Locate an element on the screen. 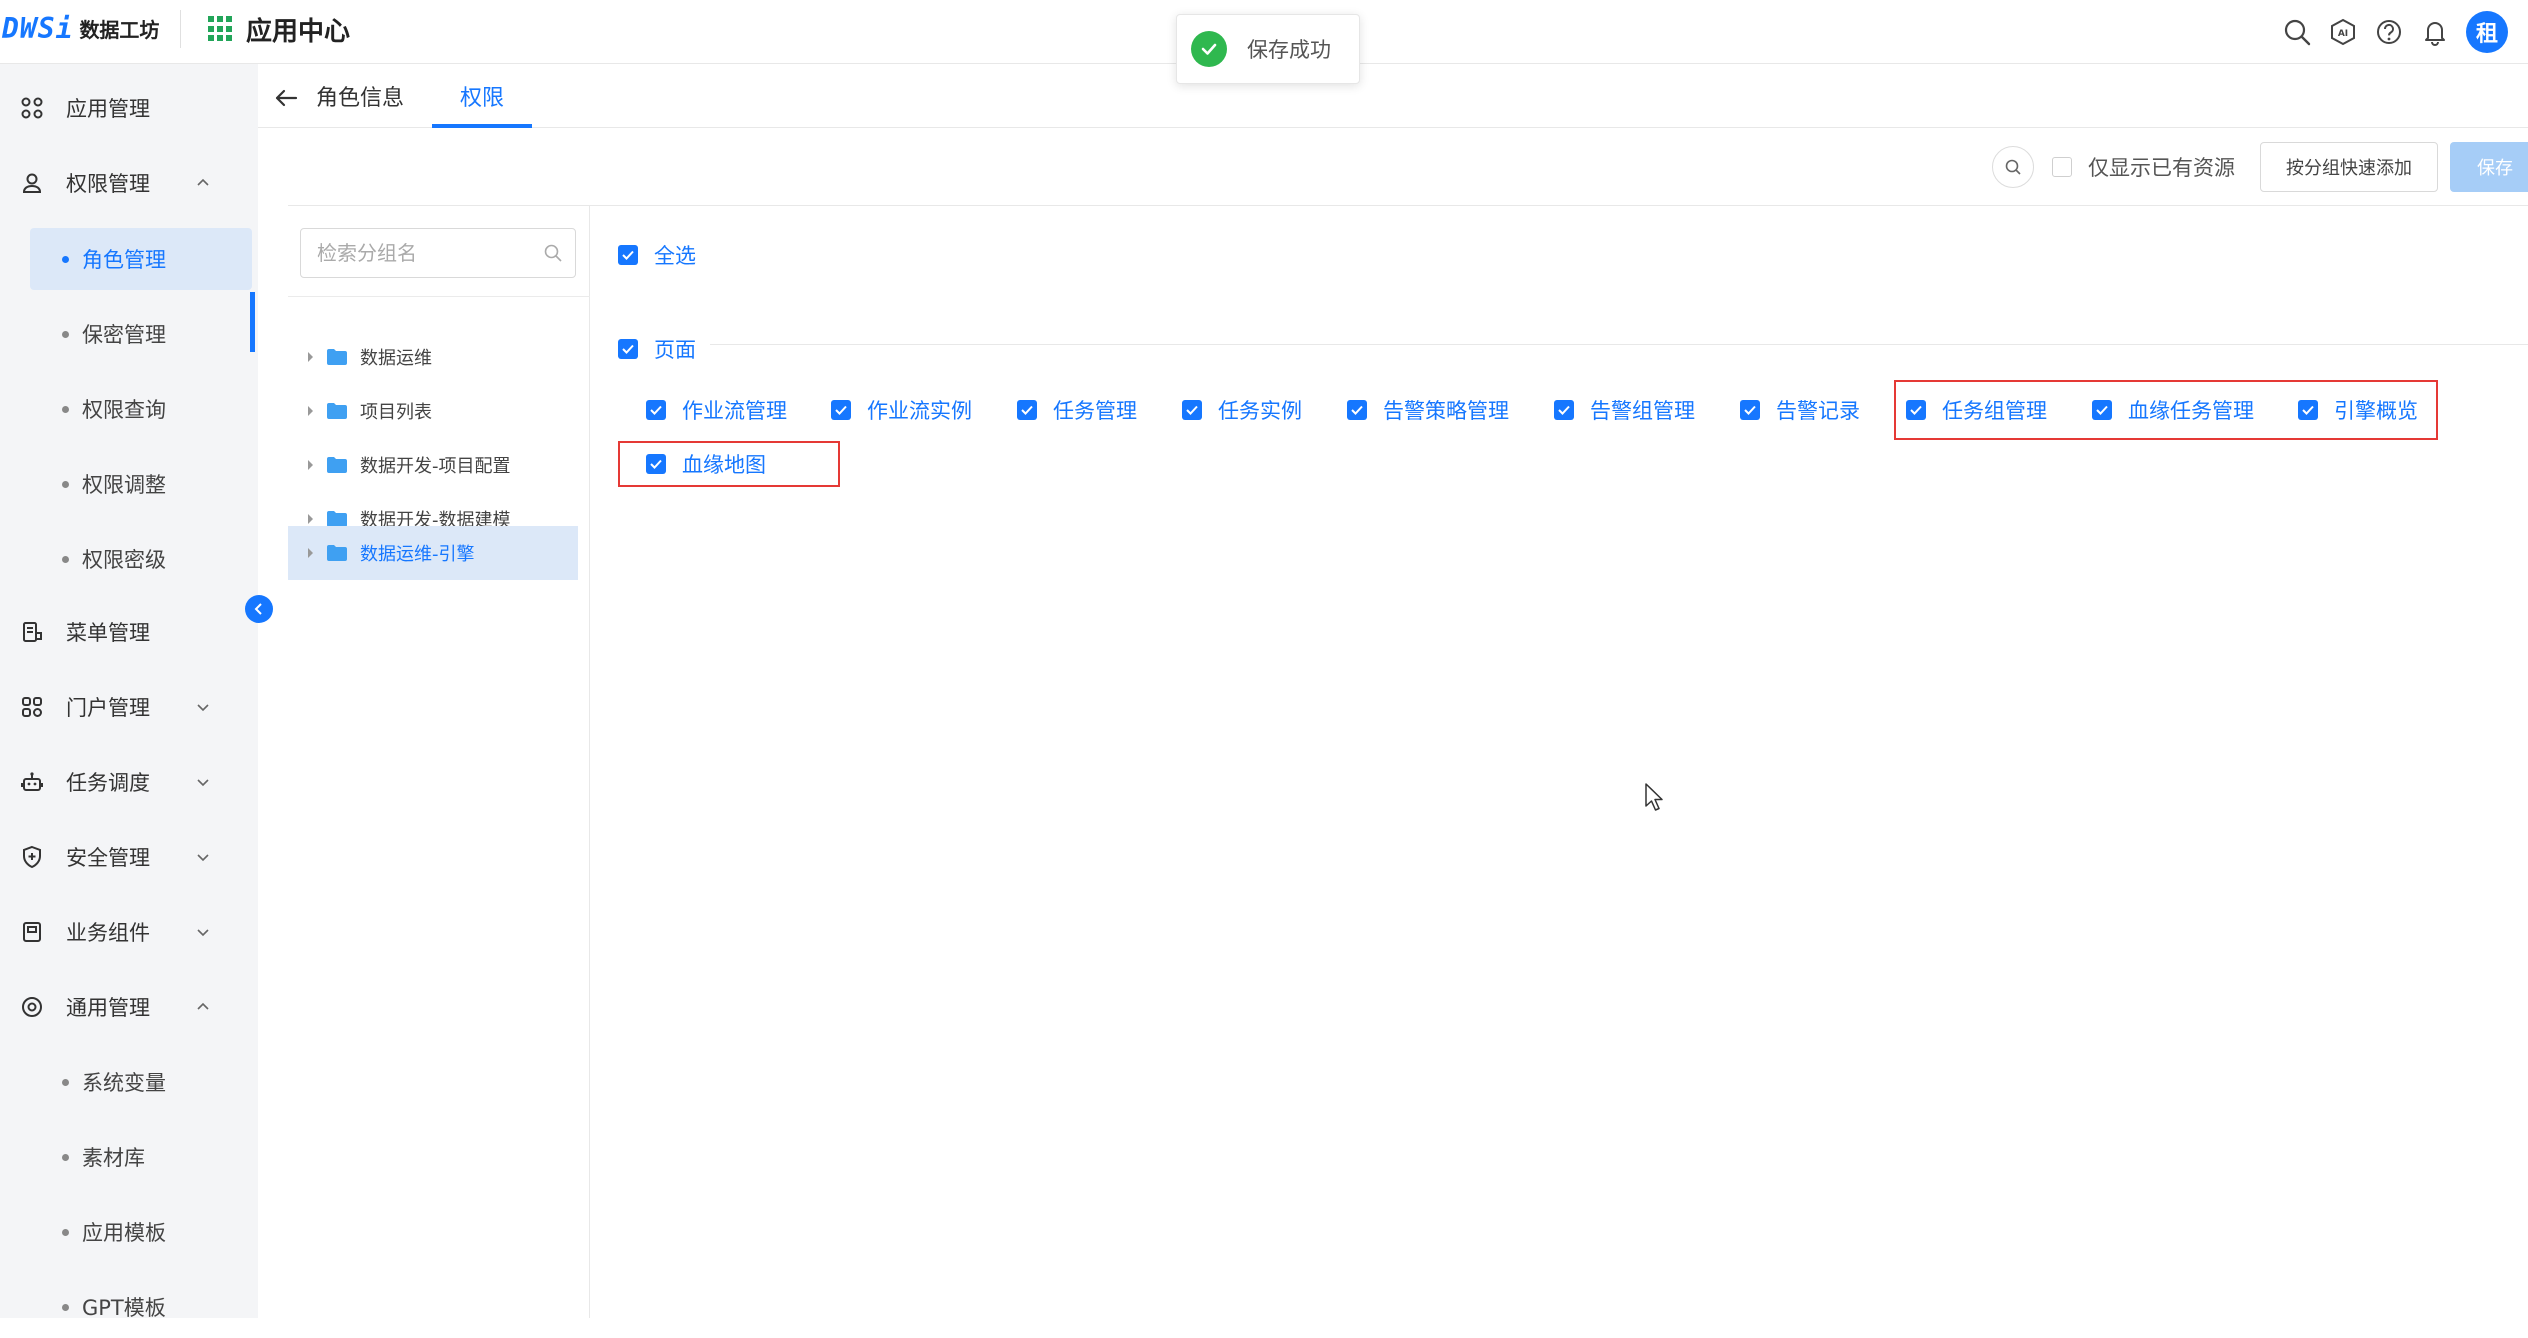 This screenshot has height=1338, width=2528. sidebar-item-business-components: 业务组件 is located at coordinates (129, 932).